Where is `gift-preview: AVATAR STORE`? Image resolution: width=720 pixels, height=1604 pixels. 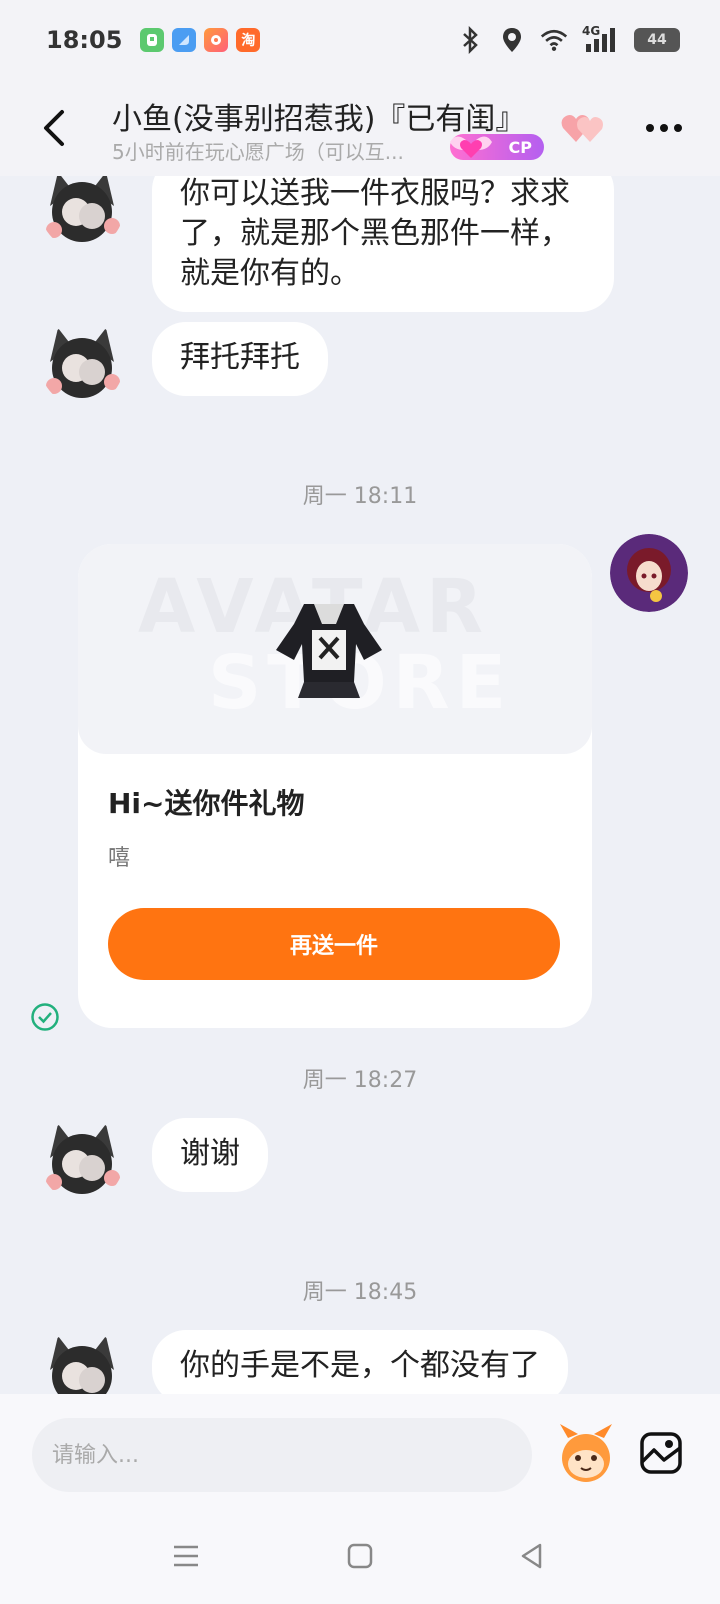 gift-preview: AVATAR STORE is located at coordinates (335, 649).